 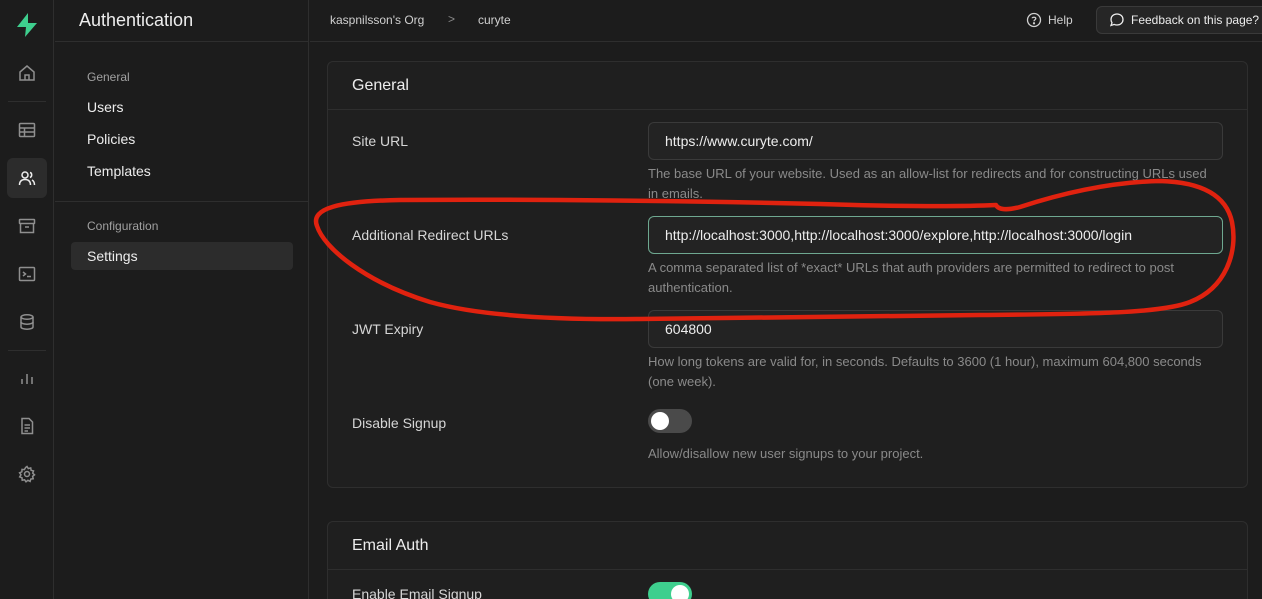 I want to click on terminal-icon, so click(x=27, y=274).